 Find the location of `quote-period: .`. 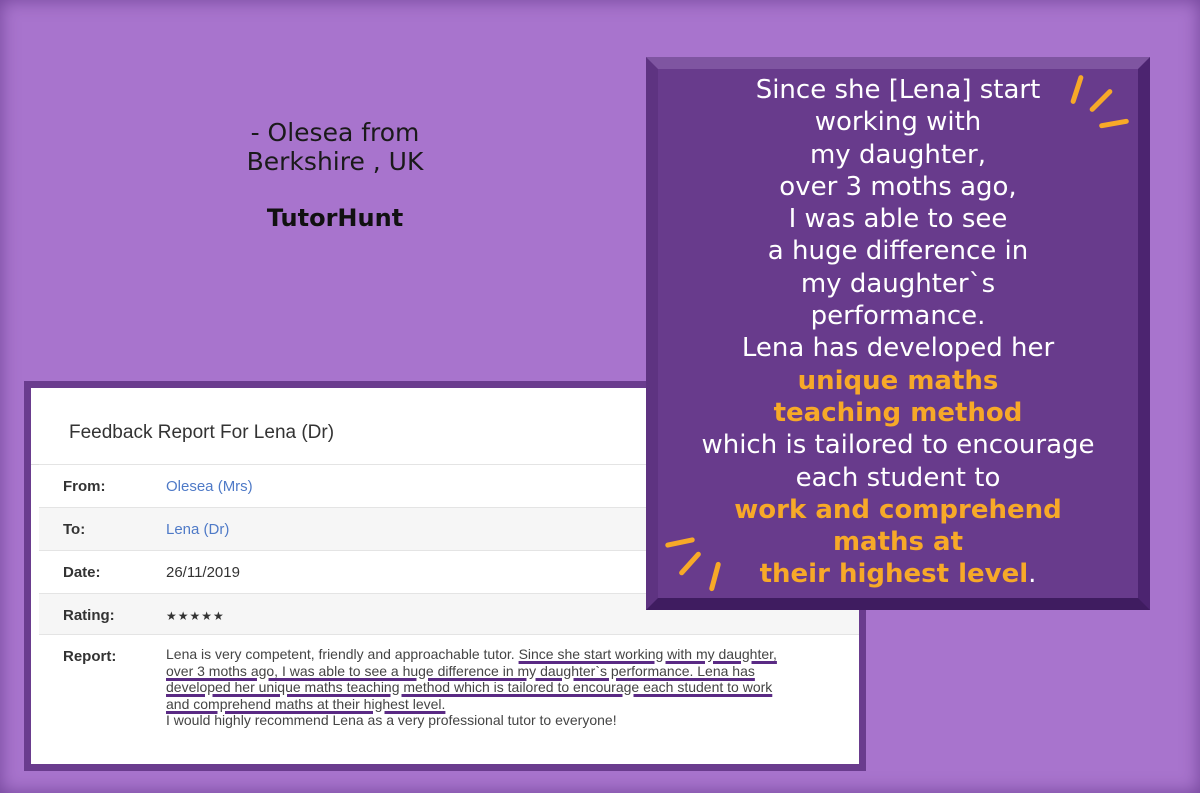

quote-period: . is located at coordinates (1032, 574).